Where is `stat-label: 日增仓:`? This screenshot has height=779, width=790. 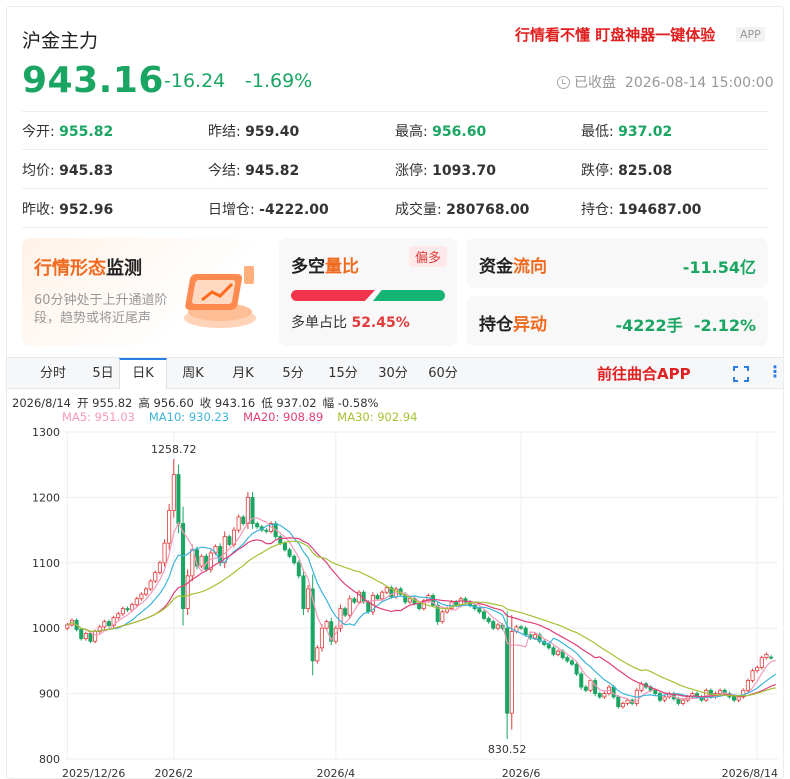 stat-label: 日增仓: is located at coordinates (231, 210).